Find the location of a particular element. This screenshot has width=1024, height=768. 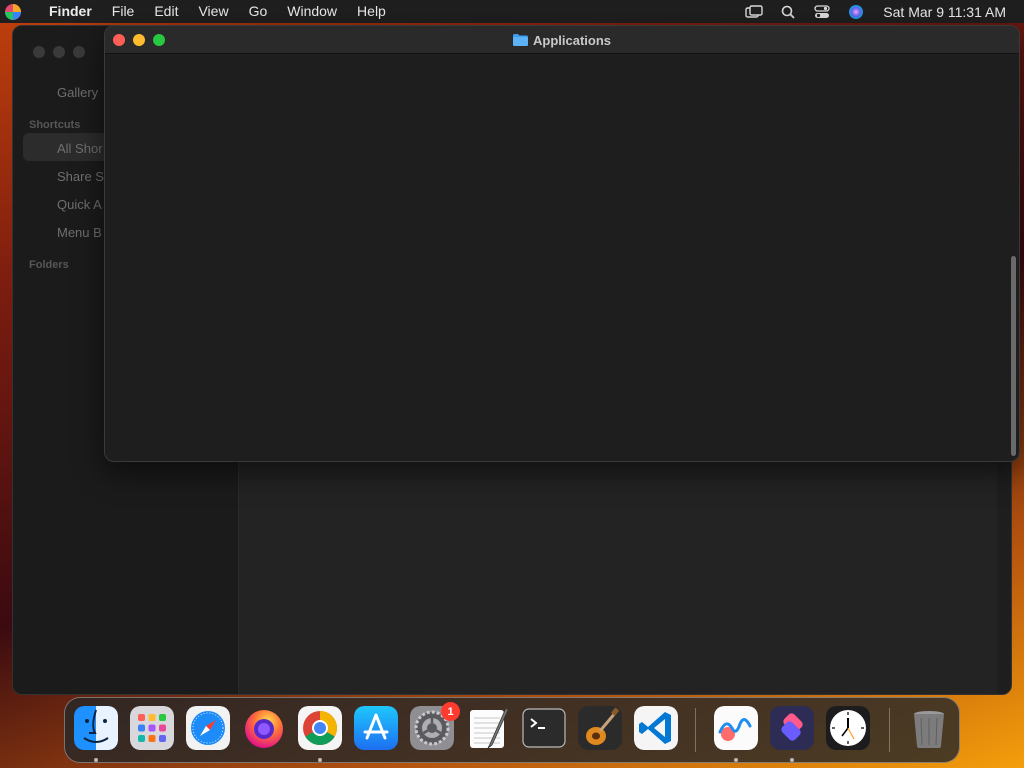

maximize-button-inactive is located at coordinates (79, 52).